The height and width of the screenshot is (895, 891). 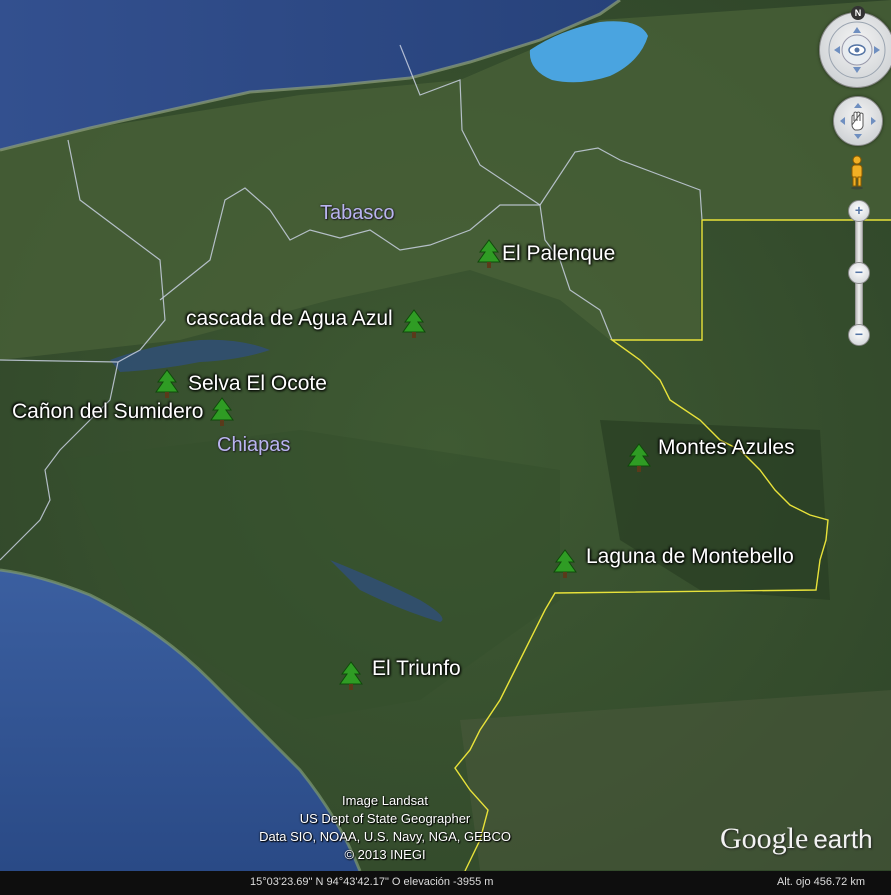 What do you see at coordinates (857, 50) in the screenshot?
I see `look-compass-icon` at bounding box center [857, 50].